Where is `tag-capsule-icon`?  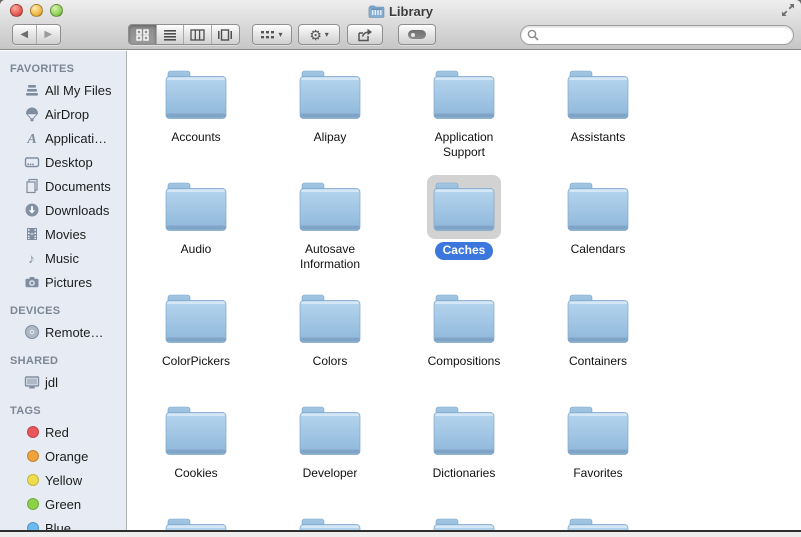
tag-capsule-icon is located at coordinates (417, 34).